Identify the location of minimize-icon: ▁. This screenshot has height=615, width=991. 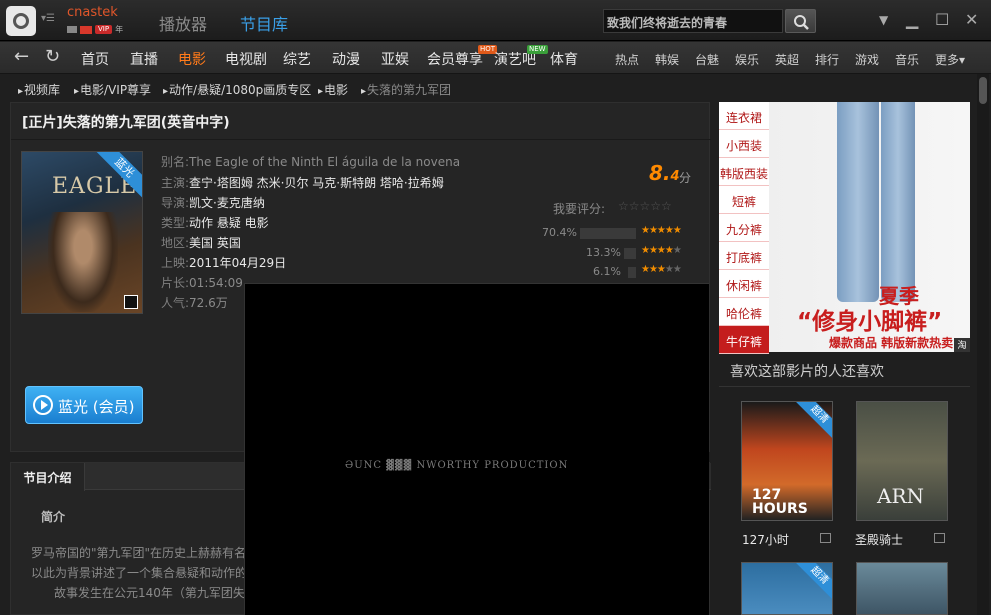
(912, 19).